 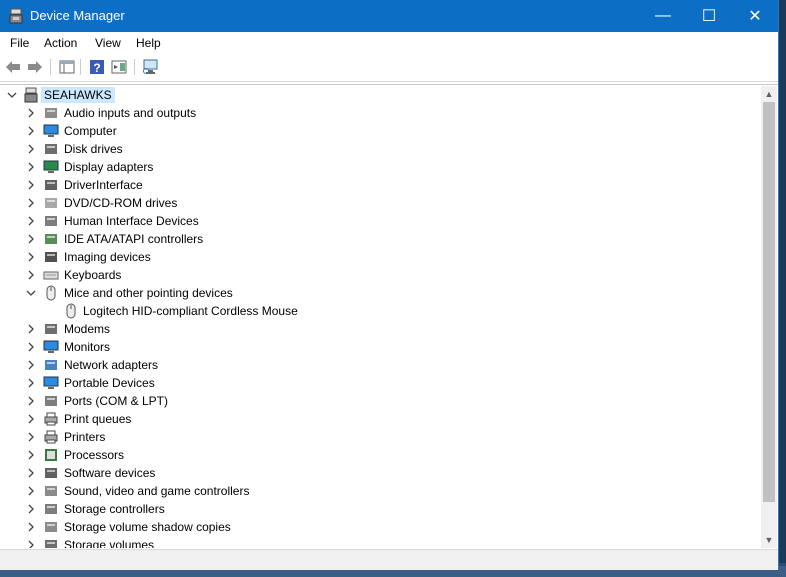 What do you see at coordinates (755, 16) in the screenshot?
I see `close-button: ✕` at bounding box center [755, 16].